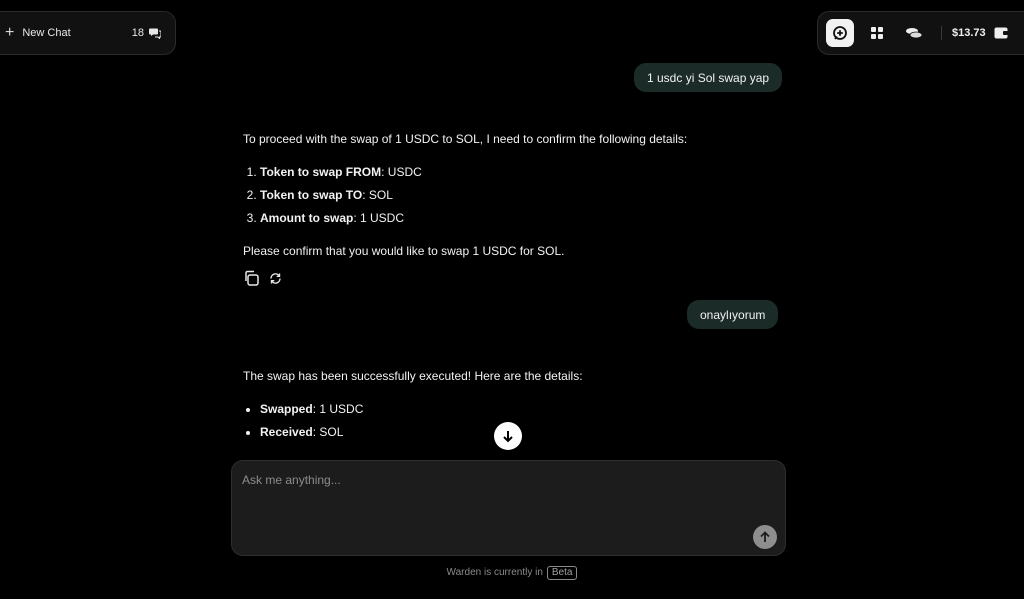 Image resolution: width=1024 pixels, height=599 pixels. What do you see at coordinates (877, 33) in the screenshot?
I see `grid-icon` at bounding box center [877, 33].